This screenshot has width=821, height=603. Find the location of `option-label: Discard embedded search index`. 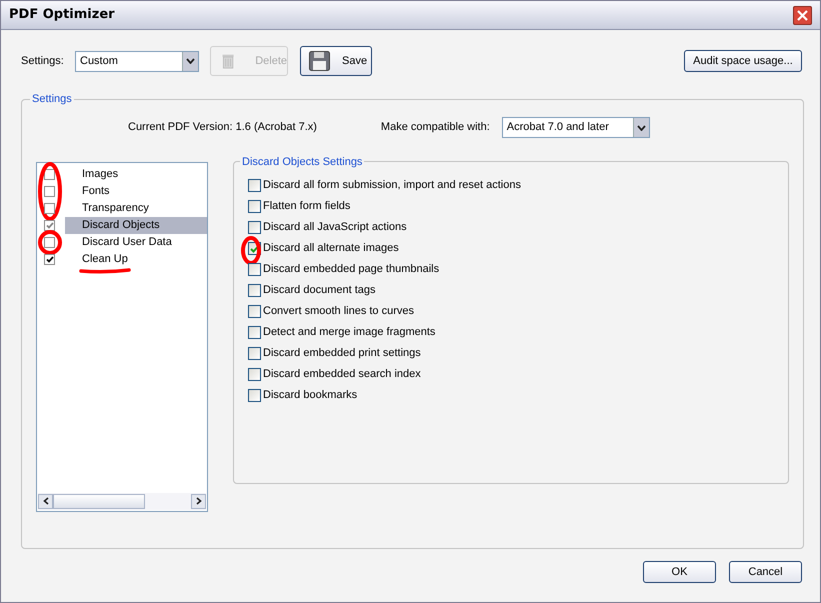

option-label: Discard embedded search index is located at coordinates (342, 374).